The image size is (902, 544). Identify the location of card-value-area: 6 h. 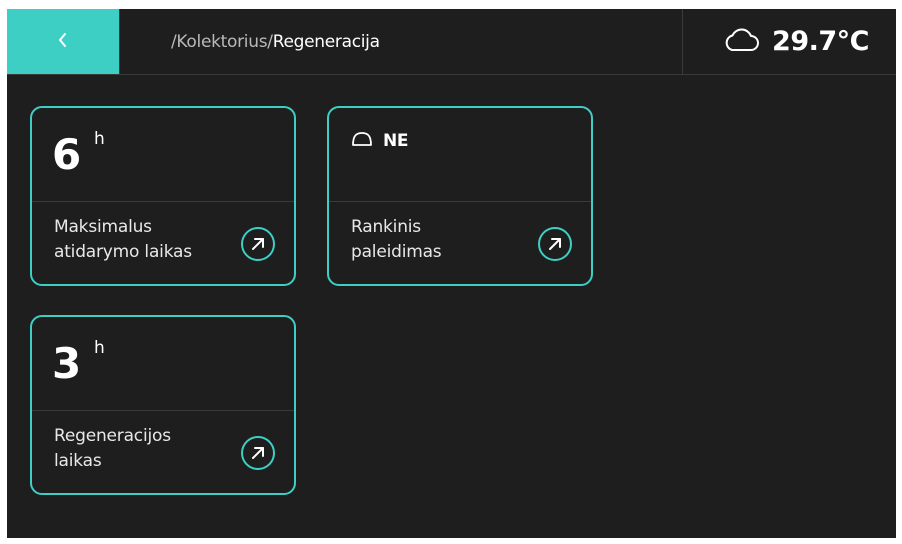
(163, 155).